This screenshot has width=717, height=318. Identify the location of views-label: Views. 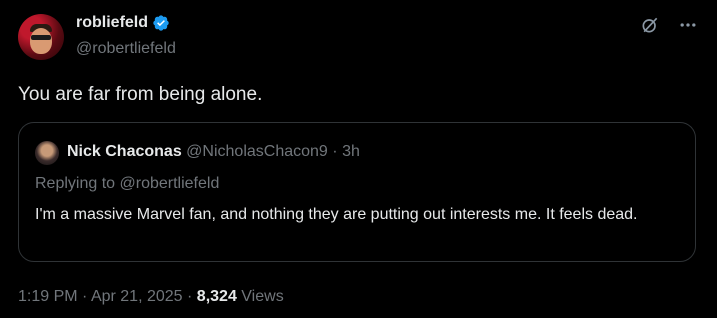
(262, 296).